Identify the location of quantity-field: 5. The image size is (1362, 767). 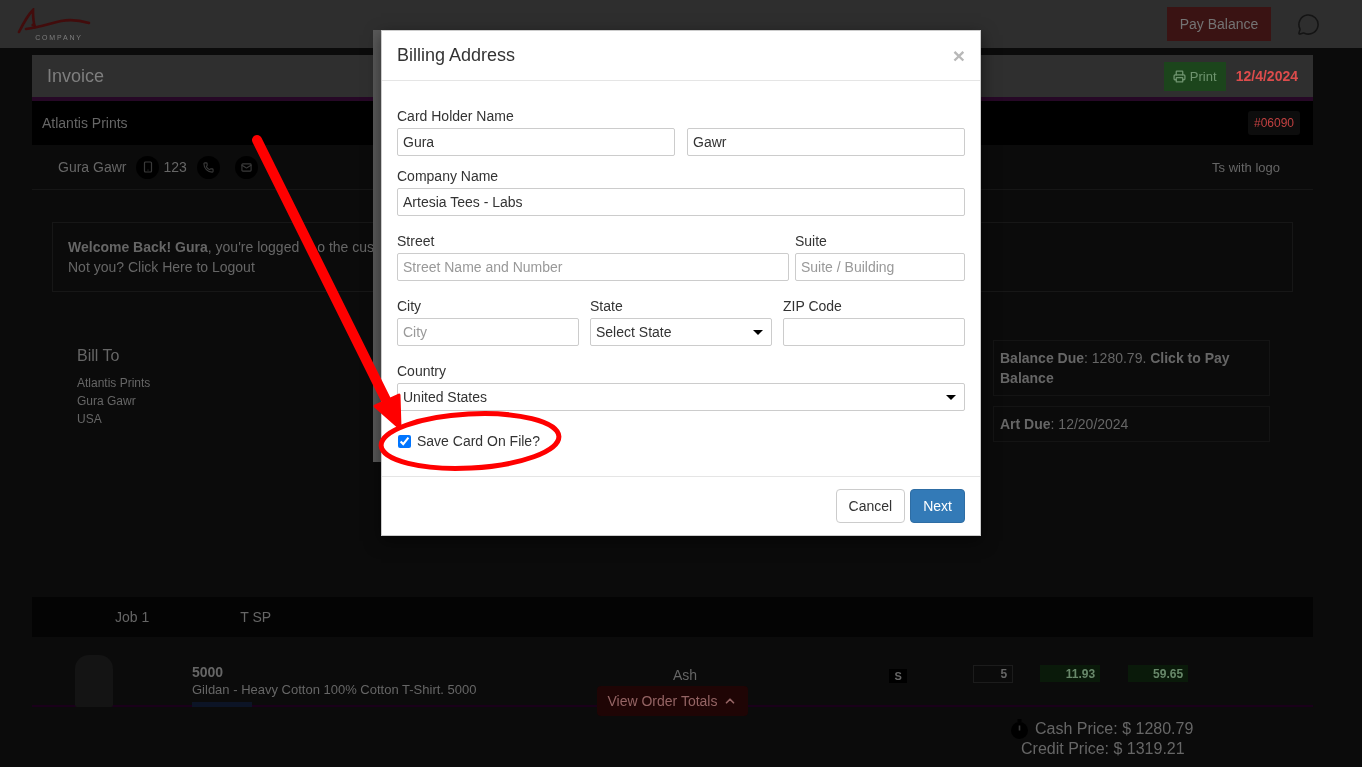
(993, 674).